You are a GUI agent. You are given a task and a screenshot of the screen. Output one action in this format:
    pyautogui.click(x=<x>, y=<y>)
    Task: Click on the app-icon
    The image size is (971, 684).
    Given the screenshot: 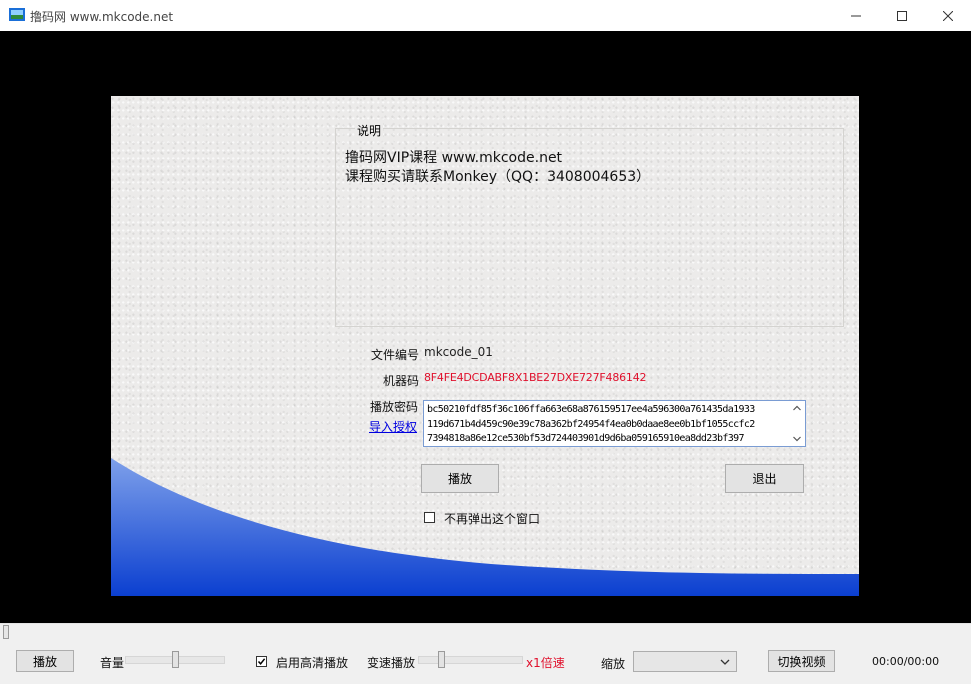 What is the action you would take?
    pyautogui.click(x=17, y=14)
    